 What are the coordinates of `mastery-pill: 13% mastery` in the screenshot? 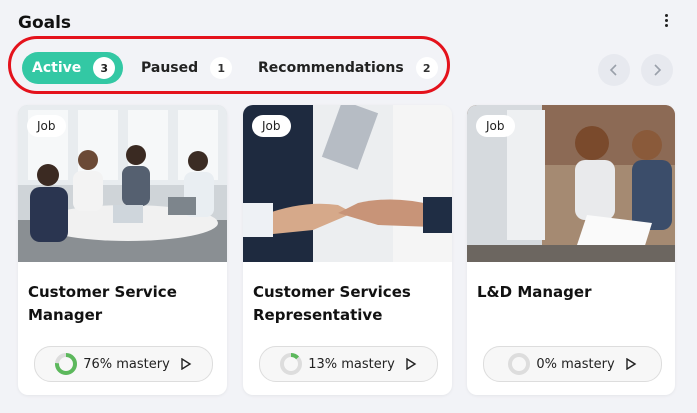 It's located at (348, 364).